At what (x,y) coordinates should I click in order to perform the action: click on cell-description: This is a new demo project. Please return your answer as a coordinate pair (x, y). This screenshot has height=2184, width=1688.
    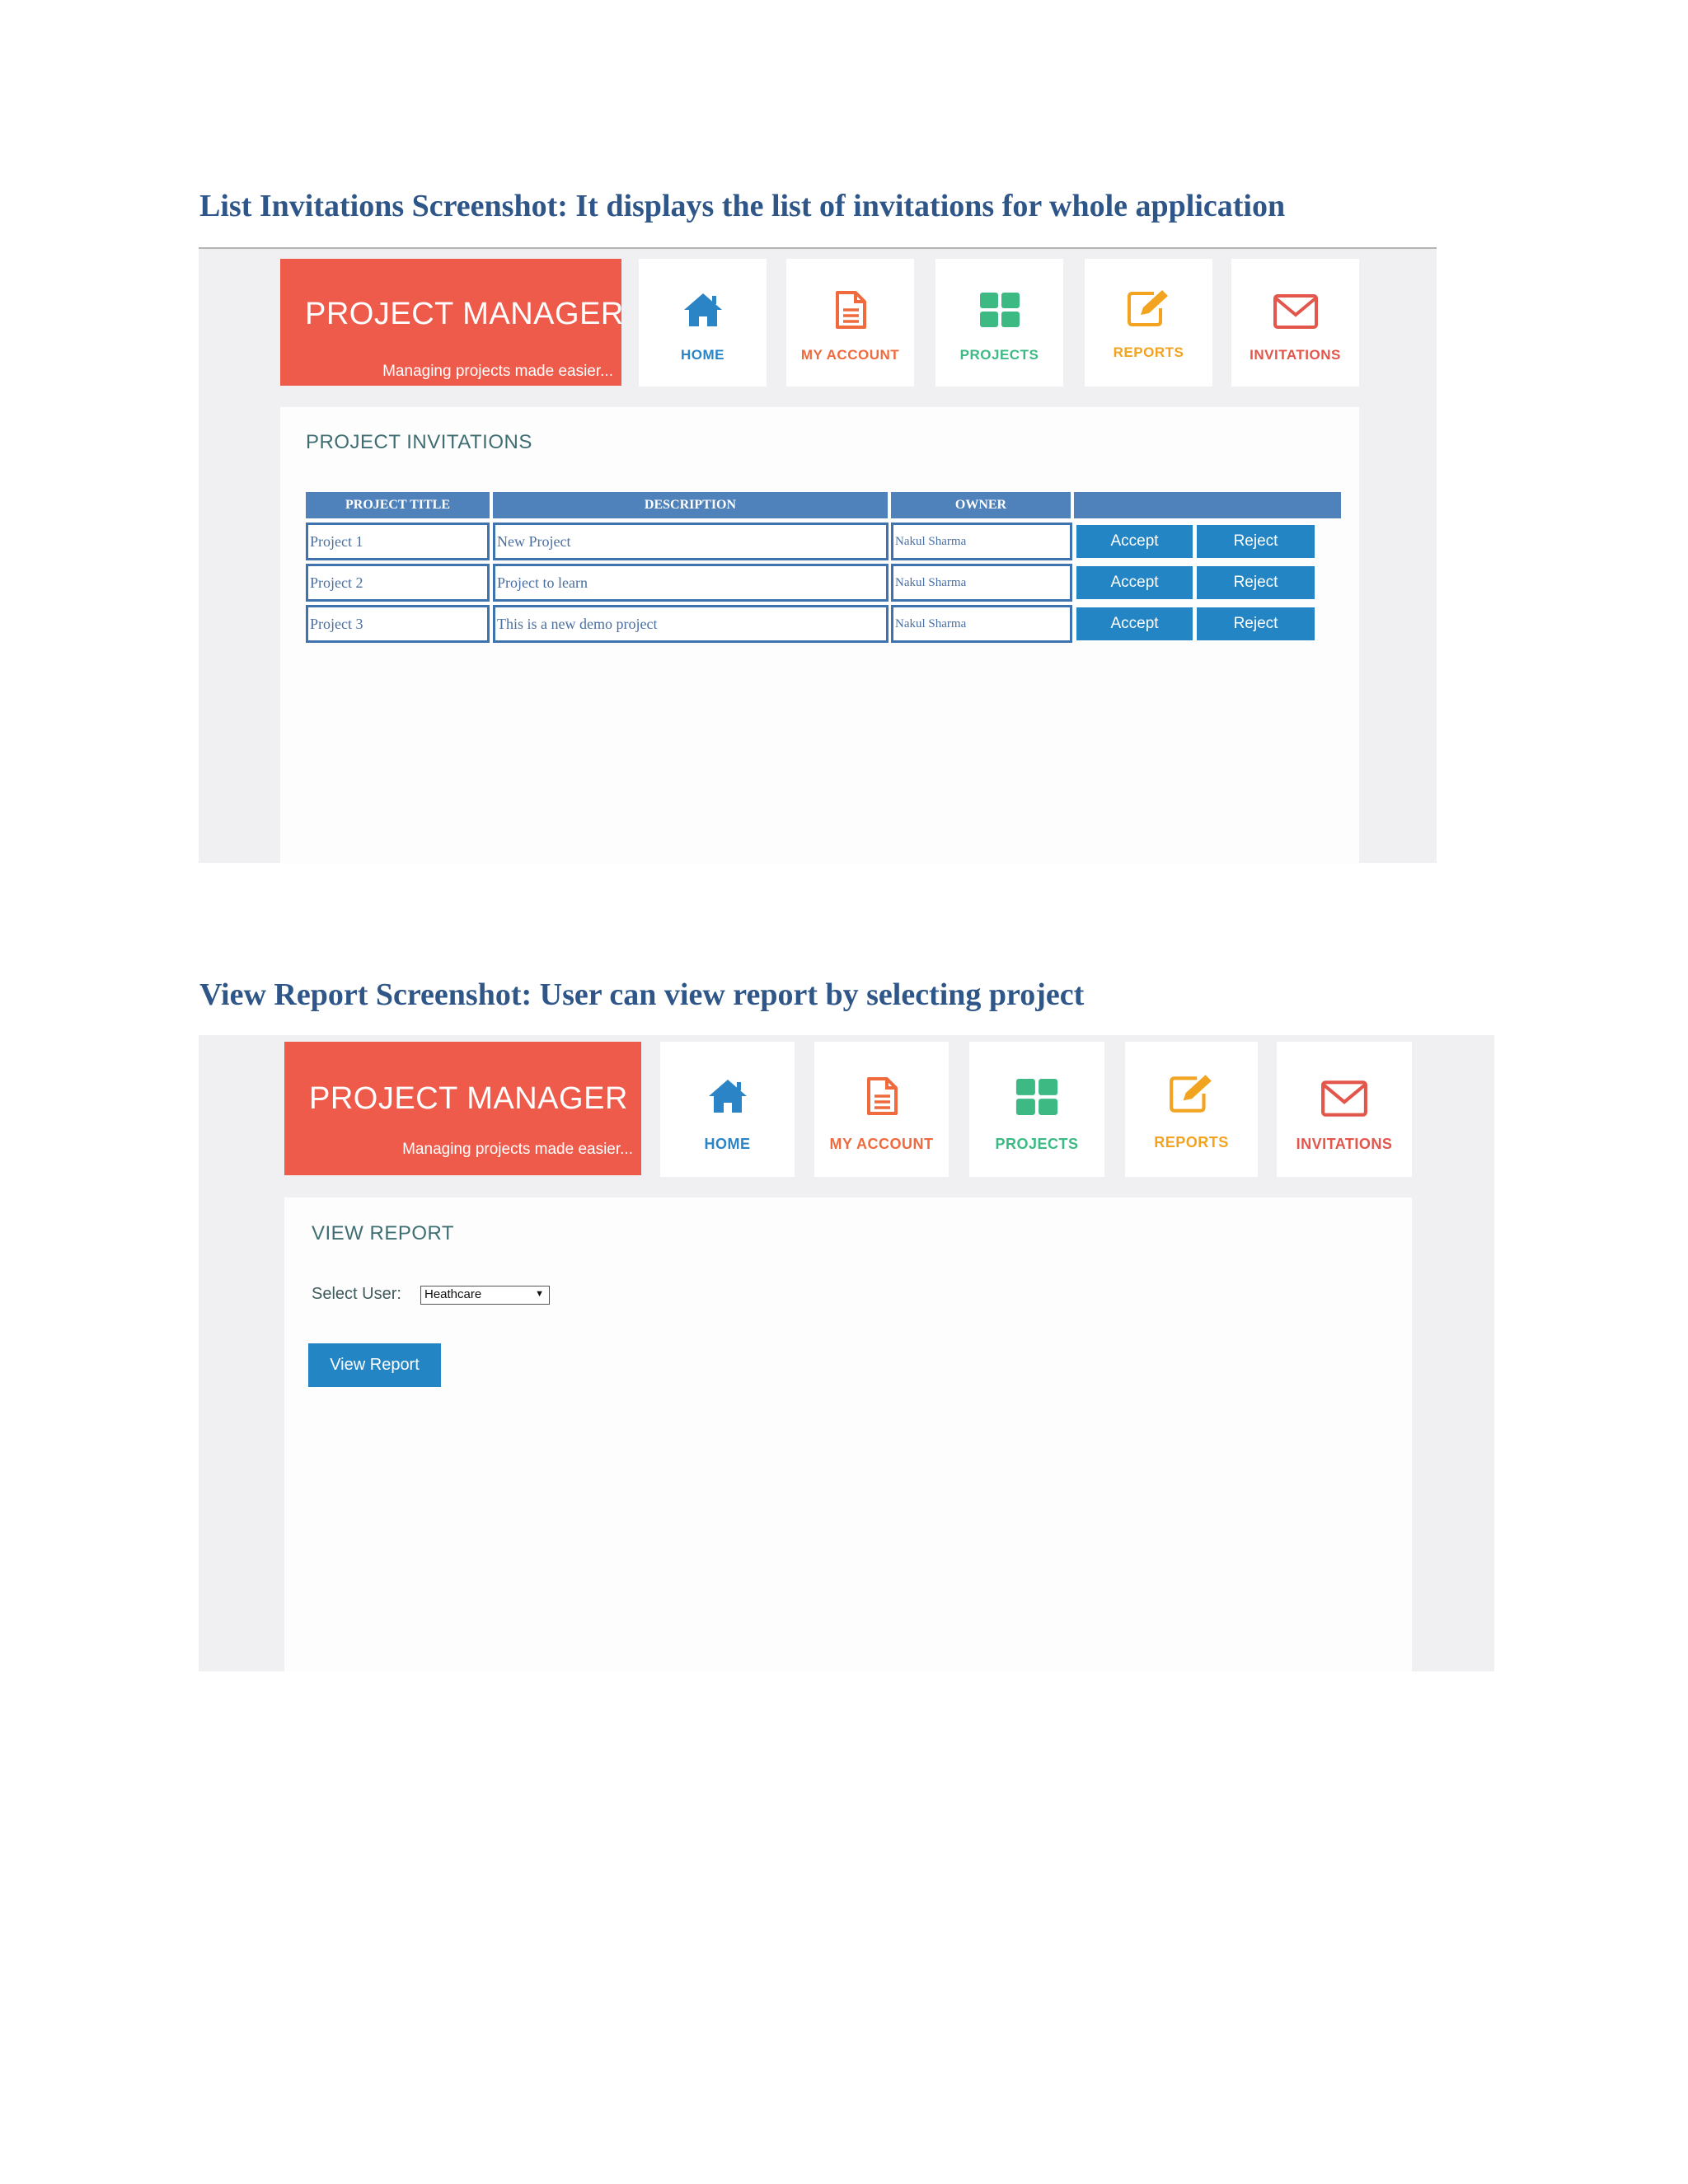
    Looking at the image, I should click on (691, 624).